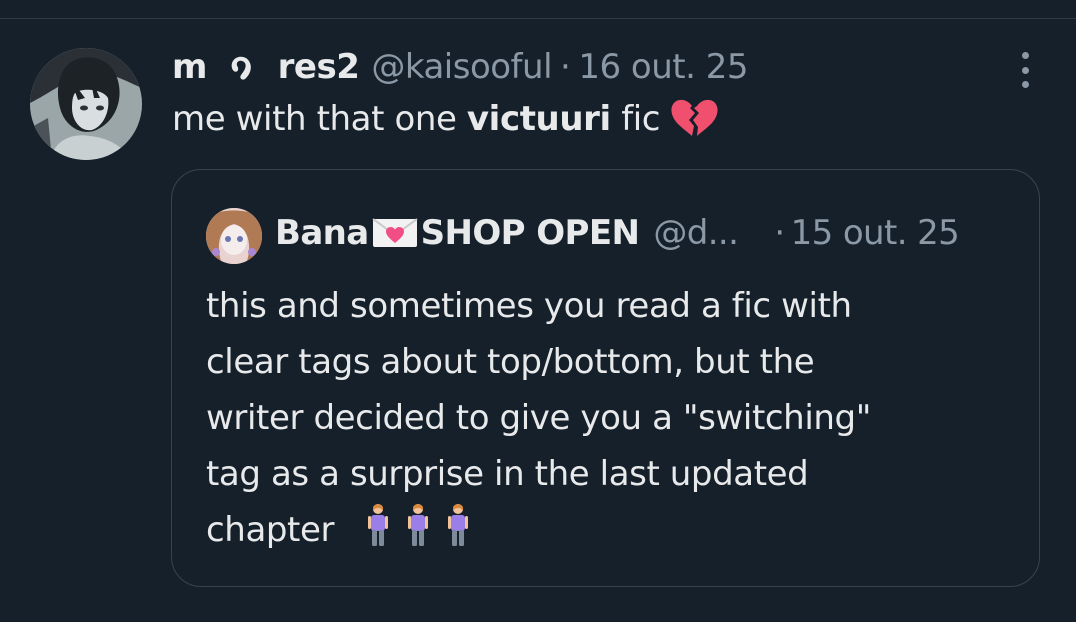 The width and height of the screenshot is (1076, 622). What do you see at coordinates (635, 119) in the screenshot?
I see `tweet-text-part: fic` at bounding box center [635, 119].